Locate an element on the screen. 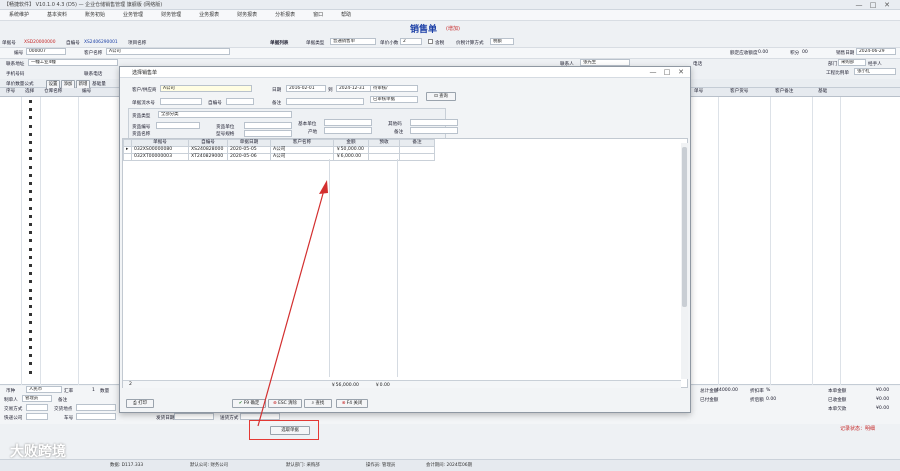 This screenshot has width=900, height=471. code-input: 000007 is located at coordinates (46, 51).